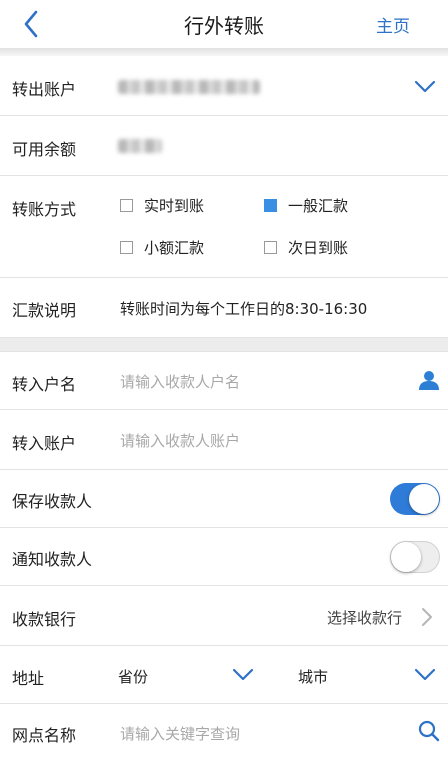 This screenshot has width=448, height=758. I want to click on option-small-label: 小额汇款, so click(174, 247).